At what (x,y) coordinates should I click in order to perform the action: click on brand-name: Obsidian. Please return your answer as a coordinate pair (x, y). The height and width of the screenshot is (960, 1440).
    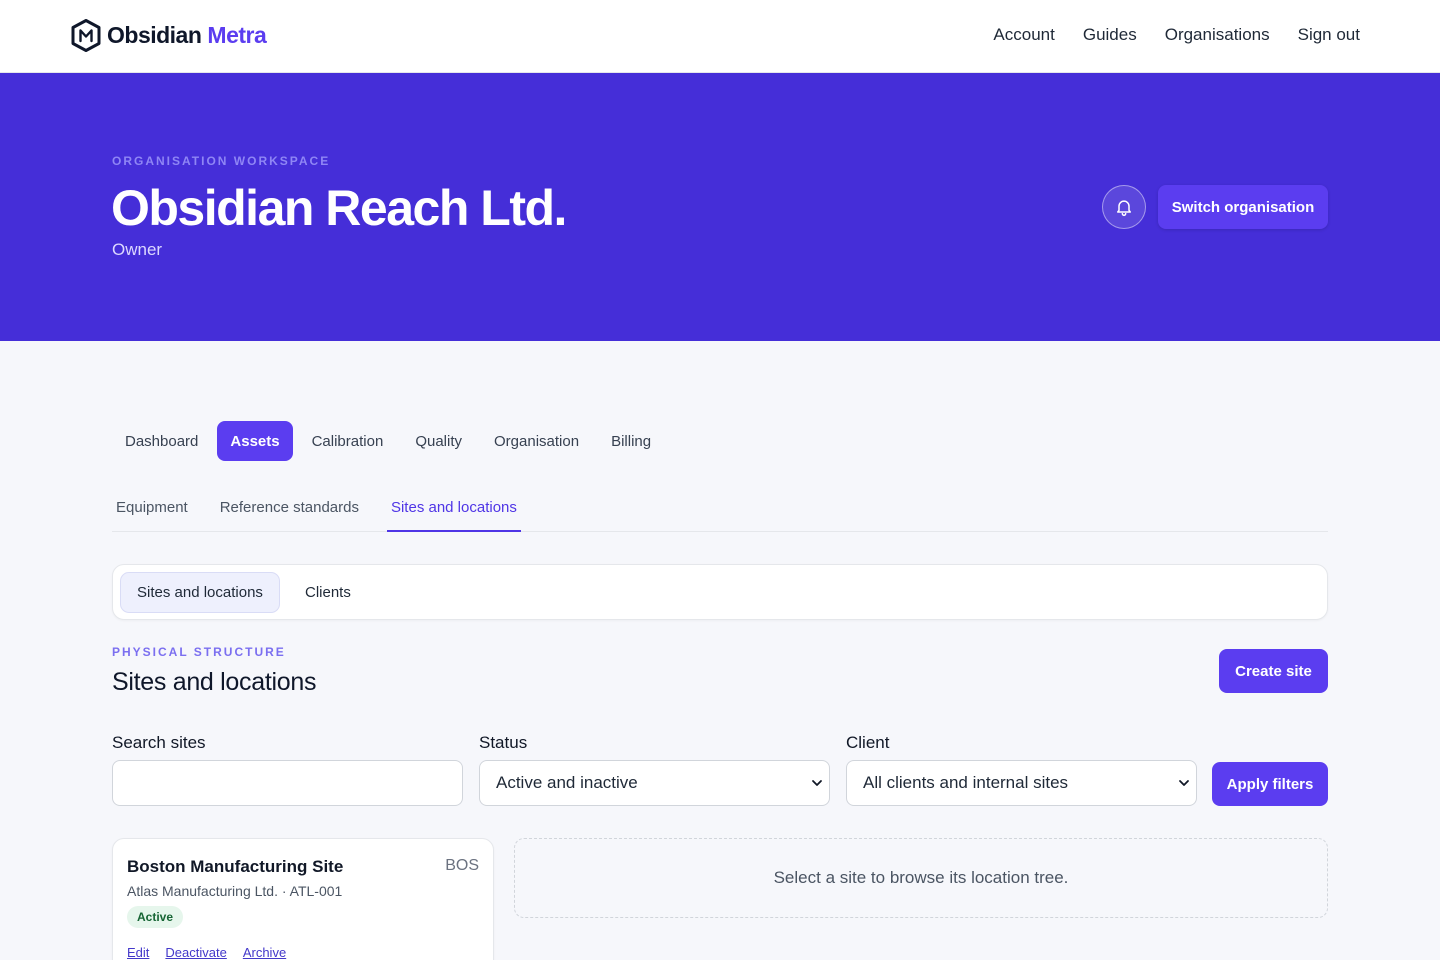
    Looking at the image, I should click on (154, 35).